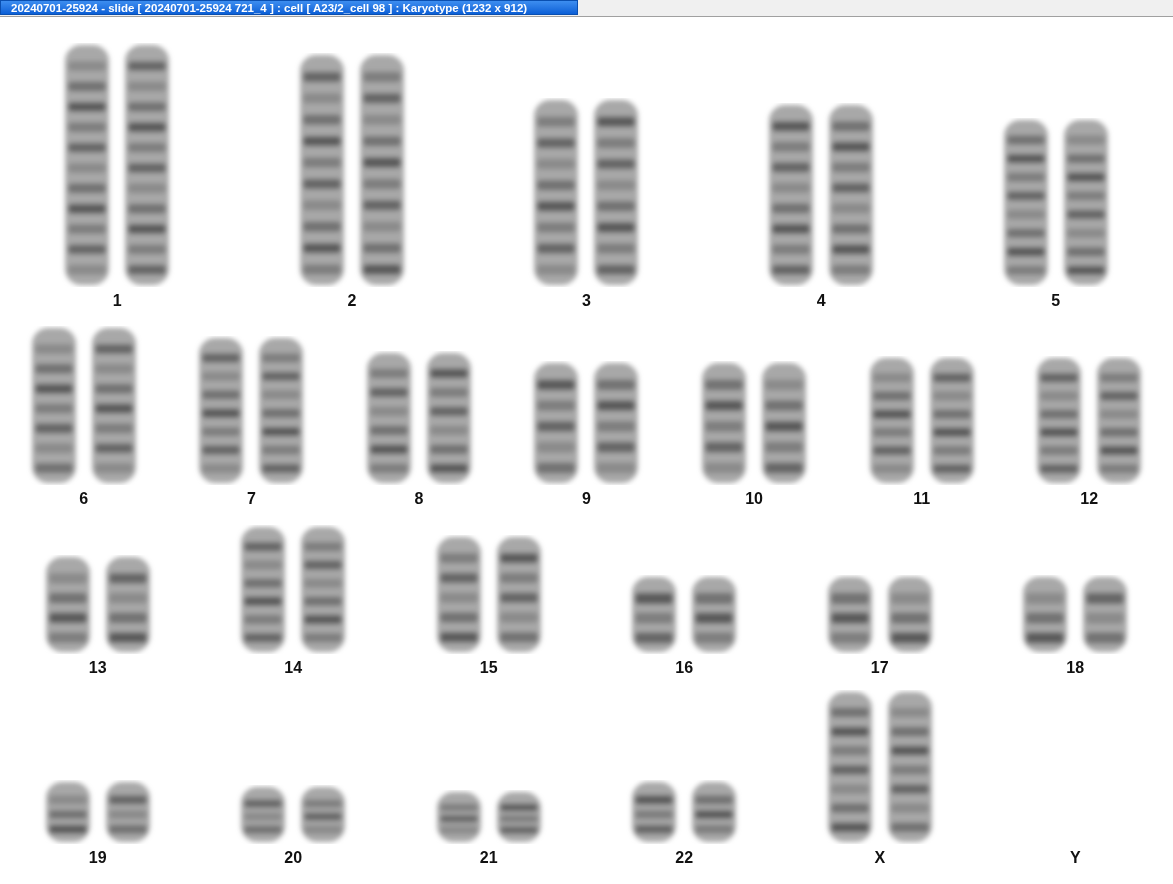 This screenshot has height=884, width=1173. What do you see at coordinates (293, 858) in the screenshot?
I see `chromosome-label: 20` at bounding box center [293, 858].